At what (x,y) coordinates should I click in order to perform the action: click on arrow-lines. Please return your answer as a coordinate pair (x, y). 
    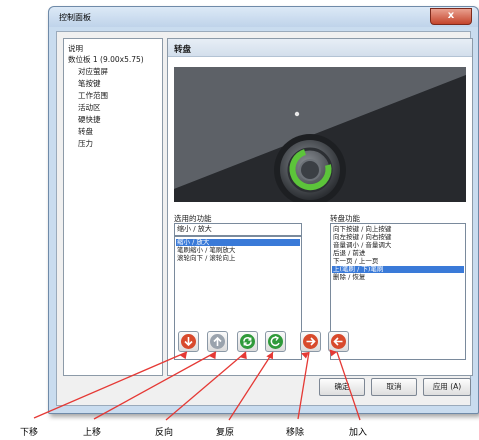
    Looking at the image, I should click on (197, 386).